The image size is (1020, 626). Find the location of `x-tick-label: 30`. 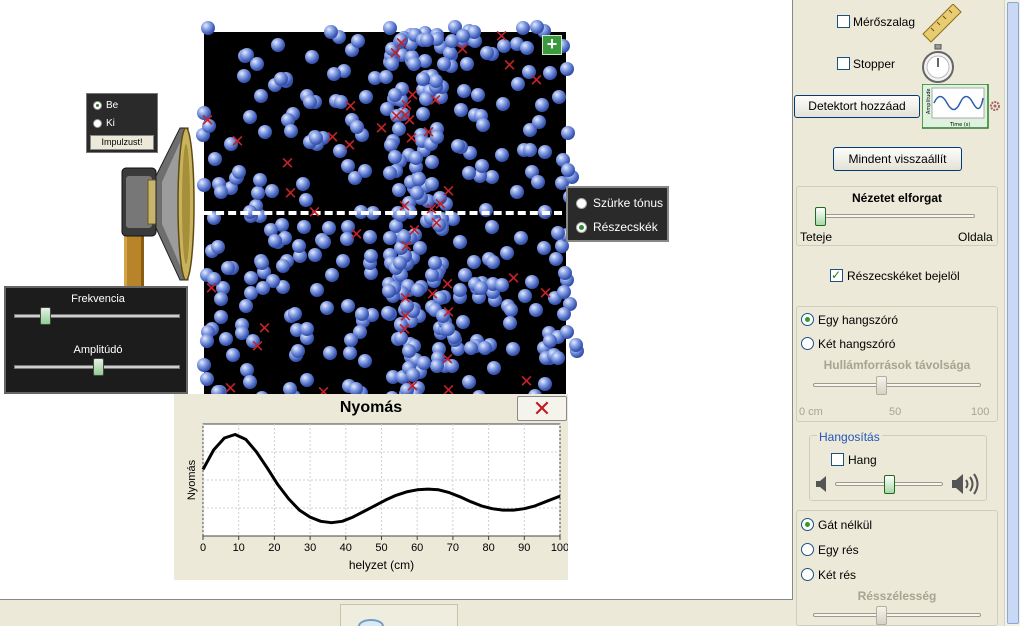

x-tick-label: 30 is located at coordinates (310, 548).